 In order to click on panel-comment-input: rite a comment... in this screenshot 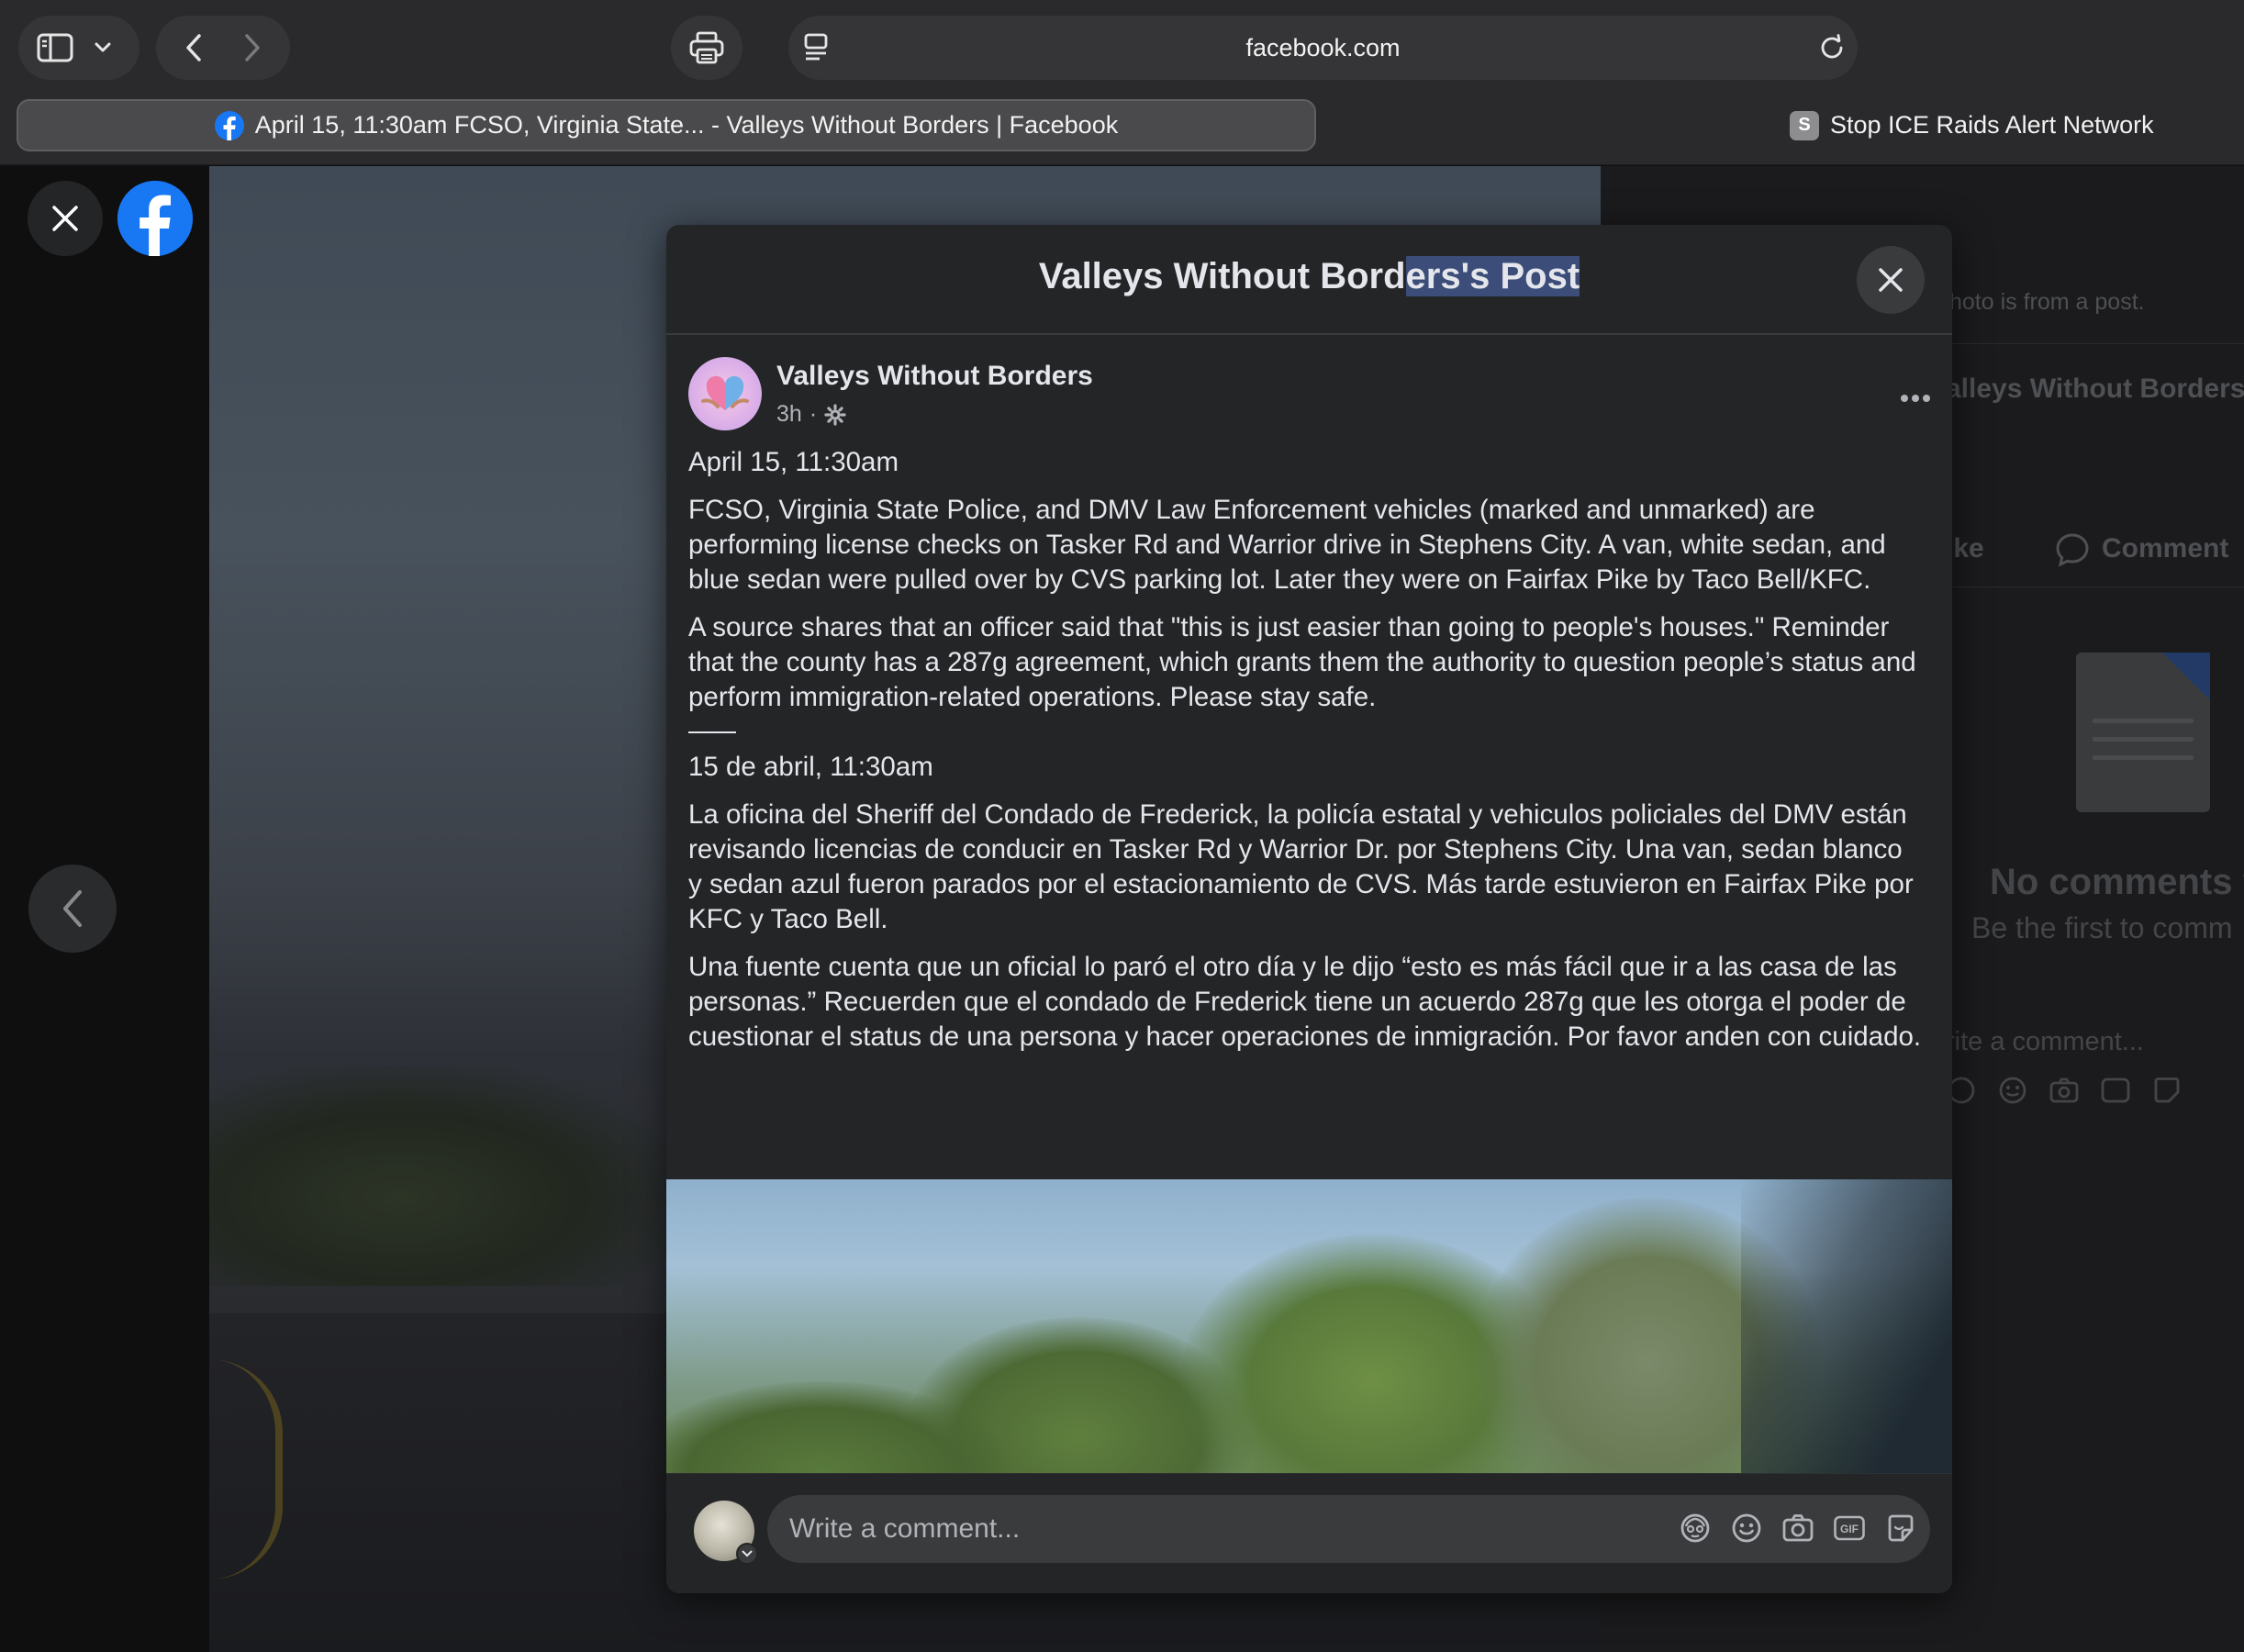, I will do `click(2045, 1042)`.